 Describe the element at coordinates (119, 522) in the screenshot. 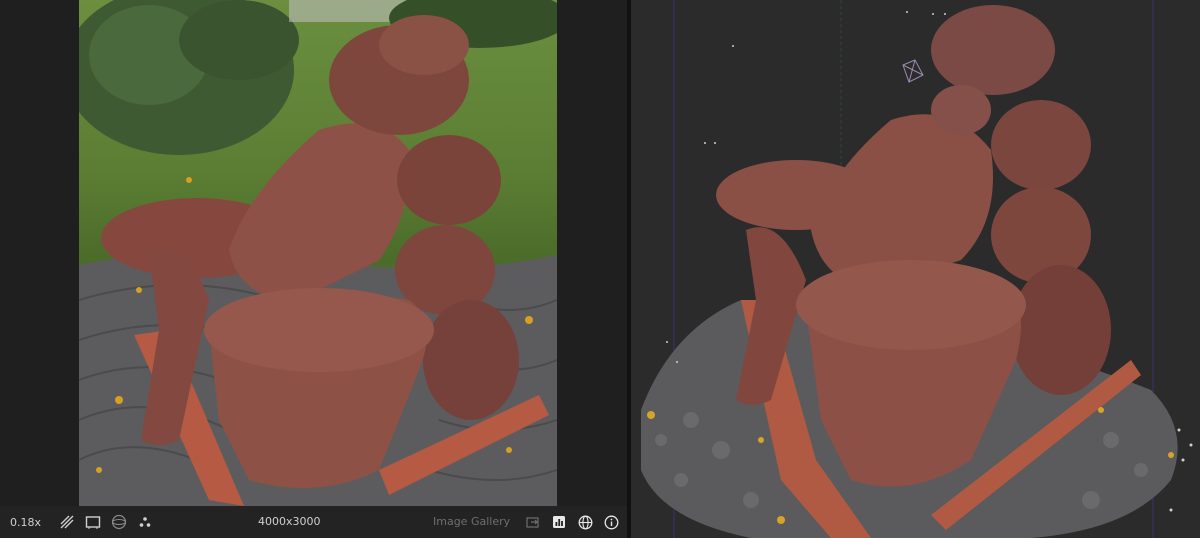

I see `sphere-icon` at that location.